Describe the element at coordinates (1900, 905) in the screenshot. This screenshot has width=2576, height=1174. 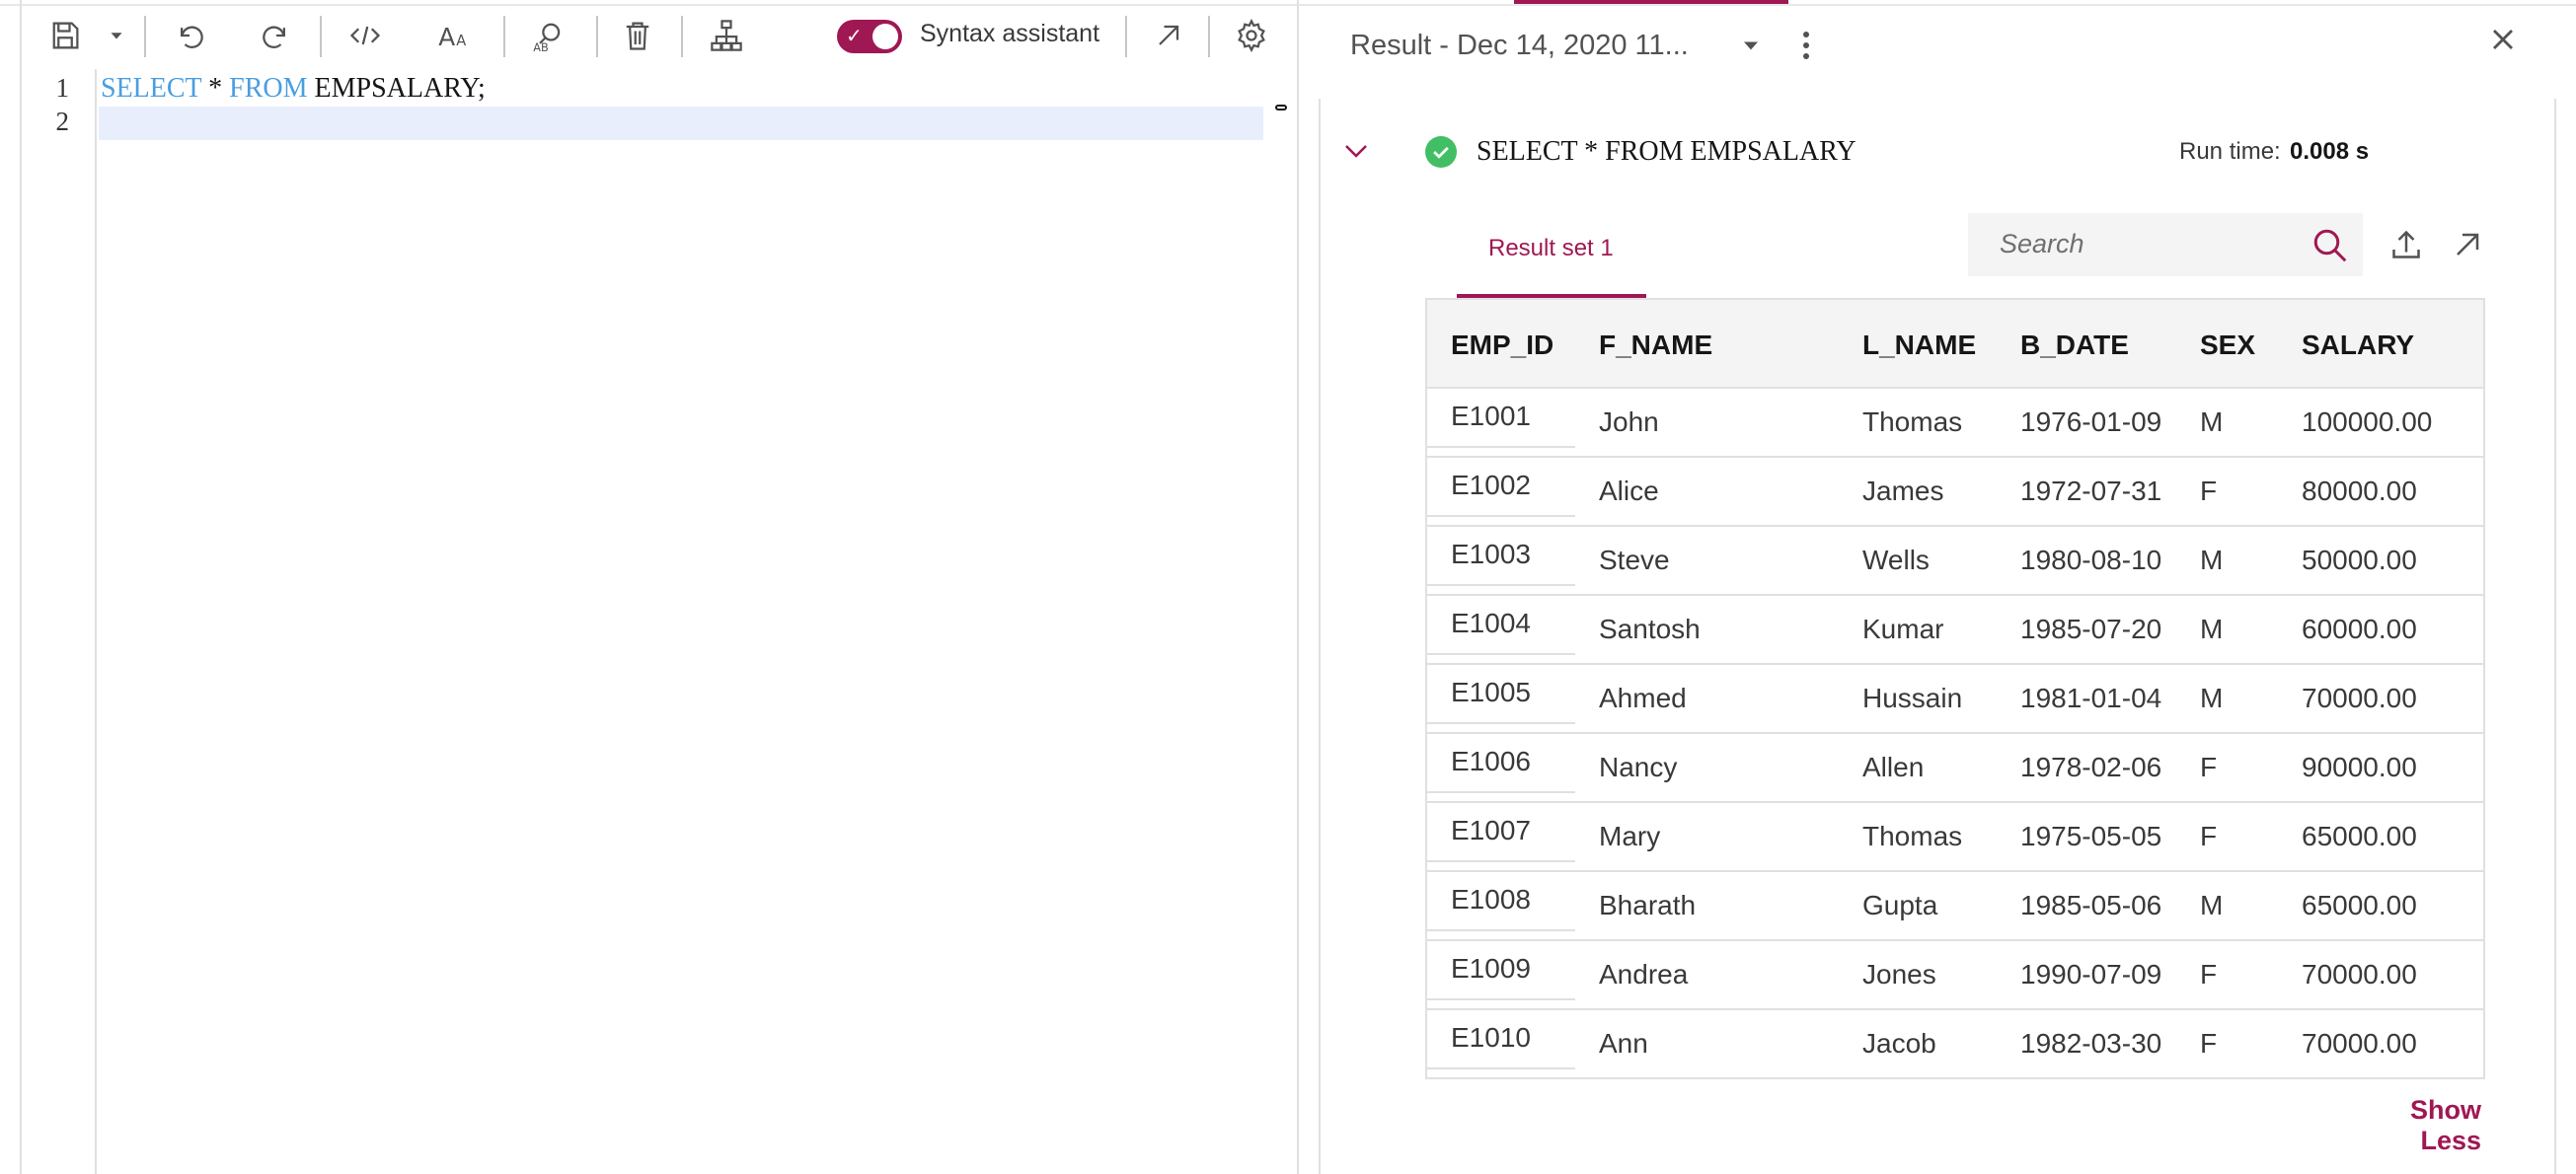
I see `table-cell: Gupta` at that location.